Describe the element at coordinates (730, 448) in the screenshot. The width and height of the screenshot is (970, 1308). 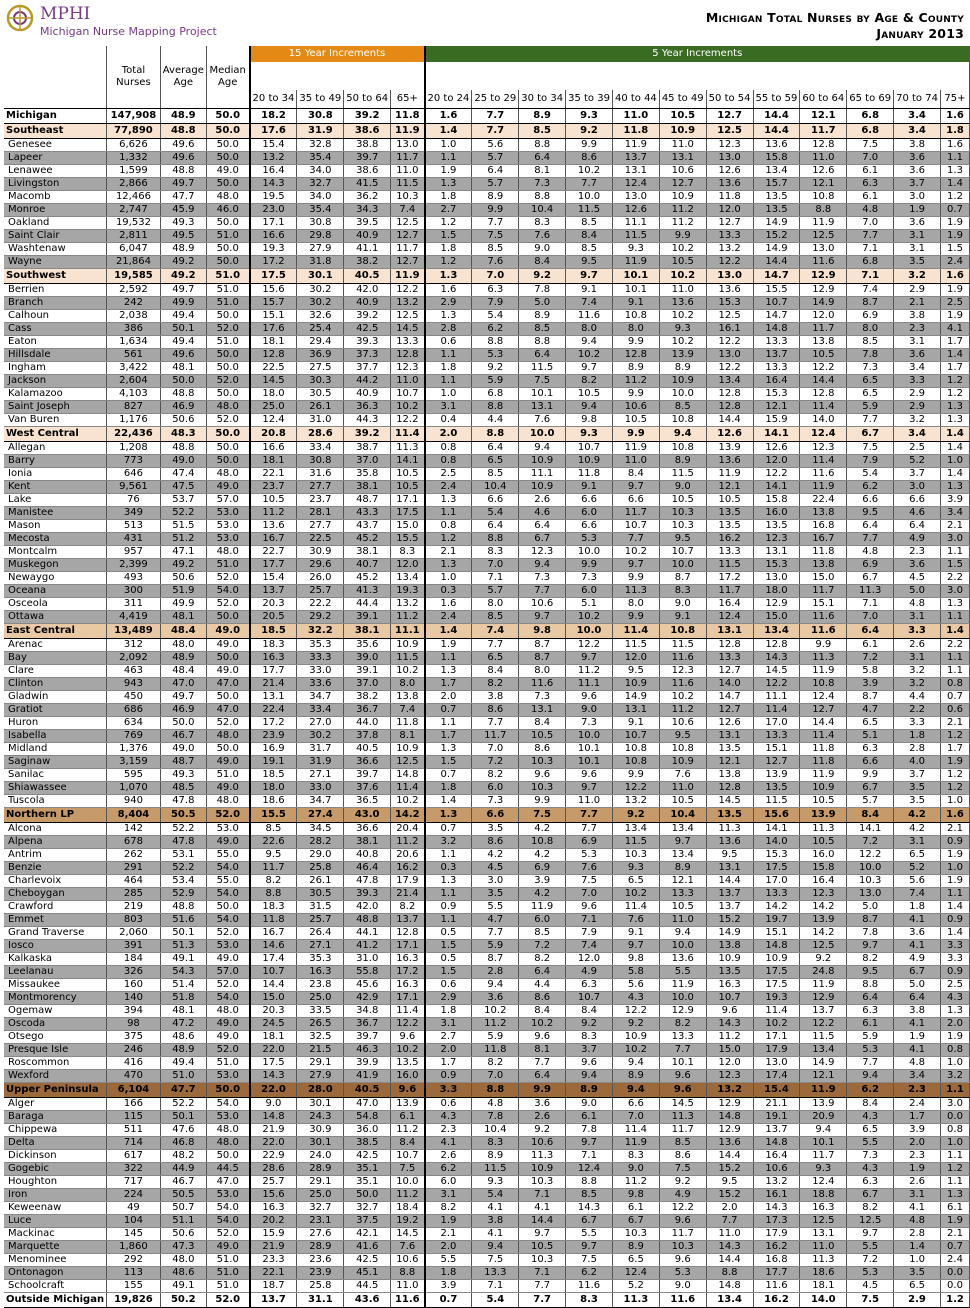
I see `cell: 13.9` at that location.